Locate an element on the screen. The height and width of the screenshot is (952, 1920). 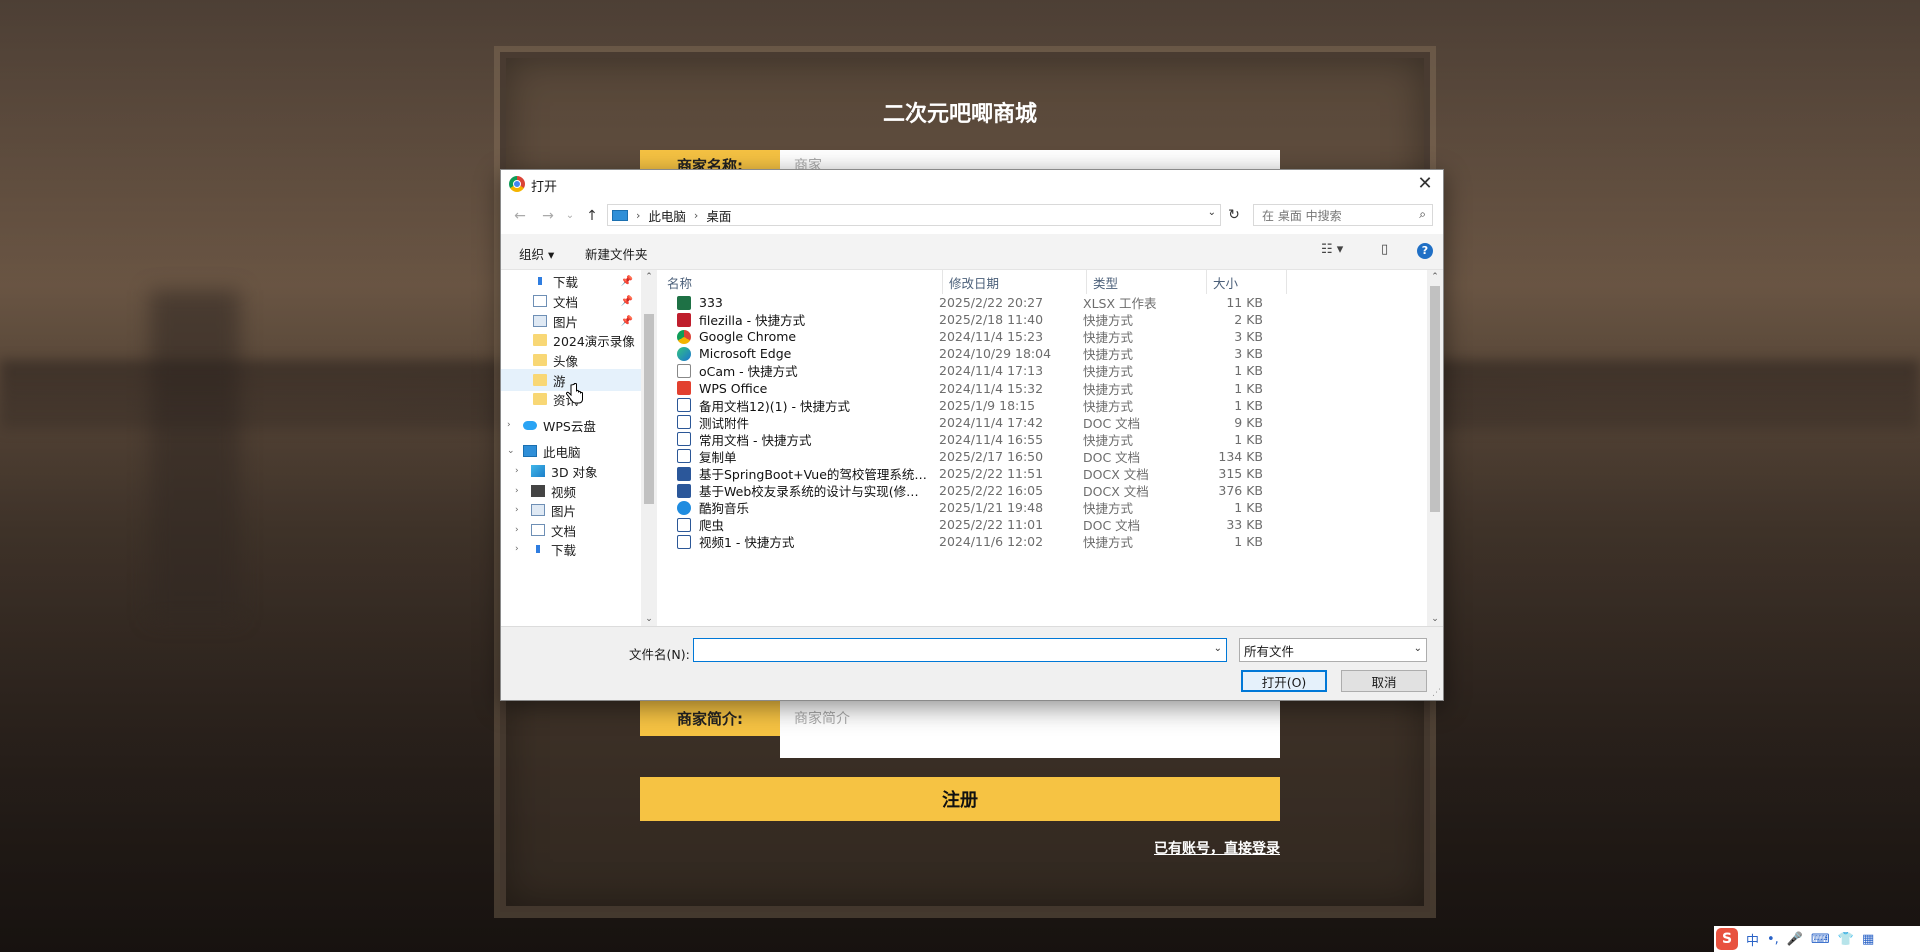
ime-language: 中 is located at coordinates (1752, 939).